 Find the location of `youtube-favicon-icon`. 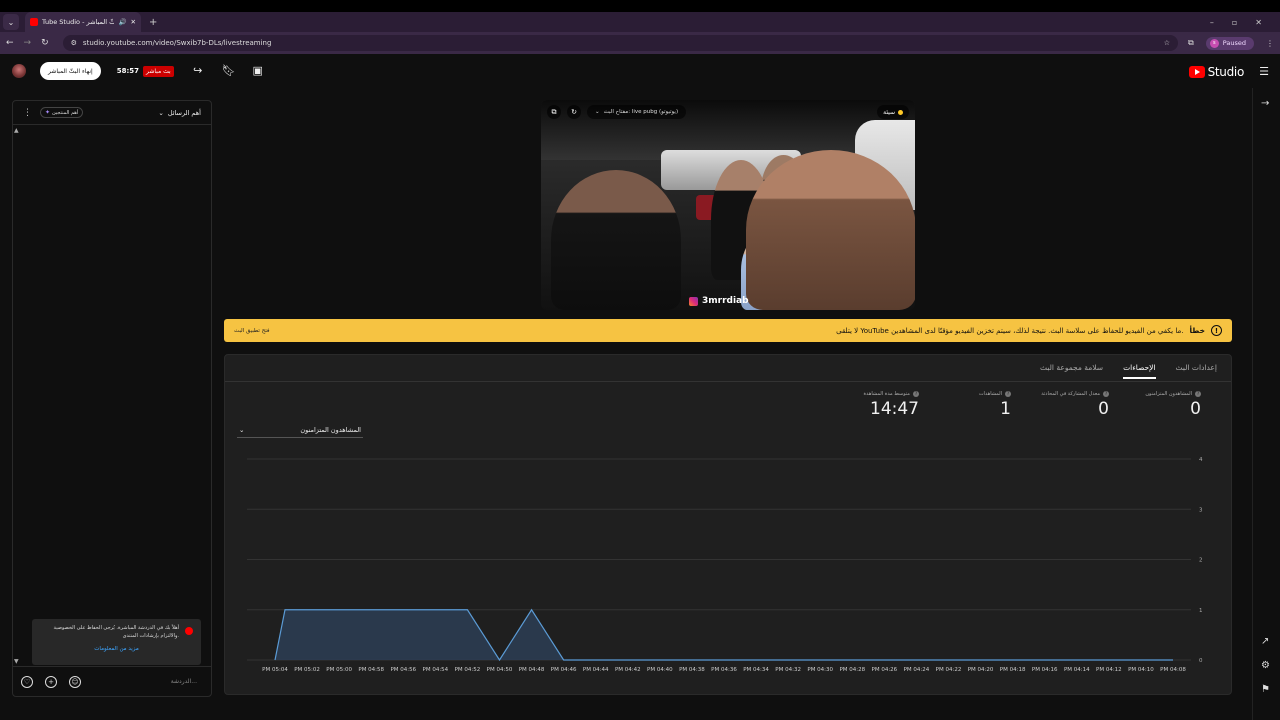

youtube-favicon-icon is located at coordinates (34, 22).